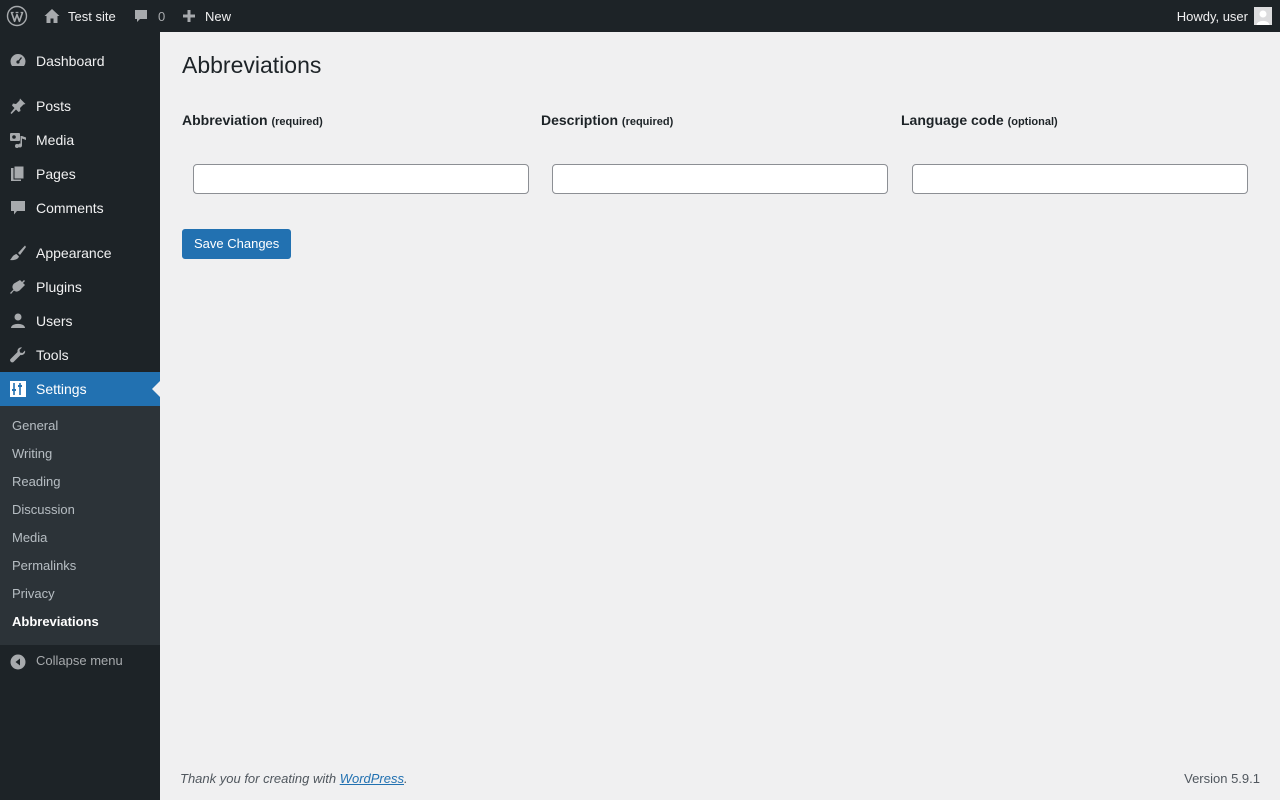 This screenshot has width=1280, height=800. I want to click on pin-icon, so click(18, 106).